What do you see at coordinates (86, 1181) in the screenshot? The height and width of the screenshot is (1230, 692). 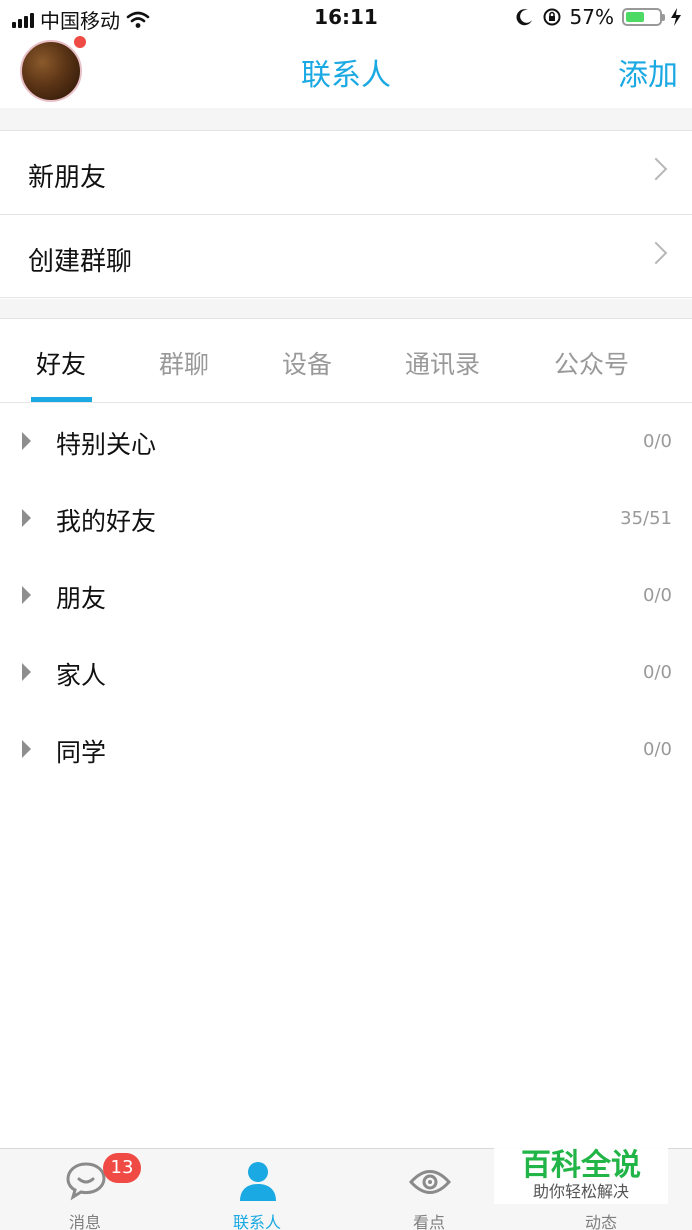 I see `chat-bubble-icon` at bounding box center [86, 1181].